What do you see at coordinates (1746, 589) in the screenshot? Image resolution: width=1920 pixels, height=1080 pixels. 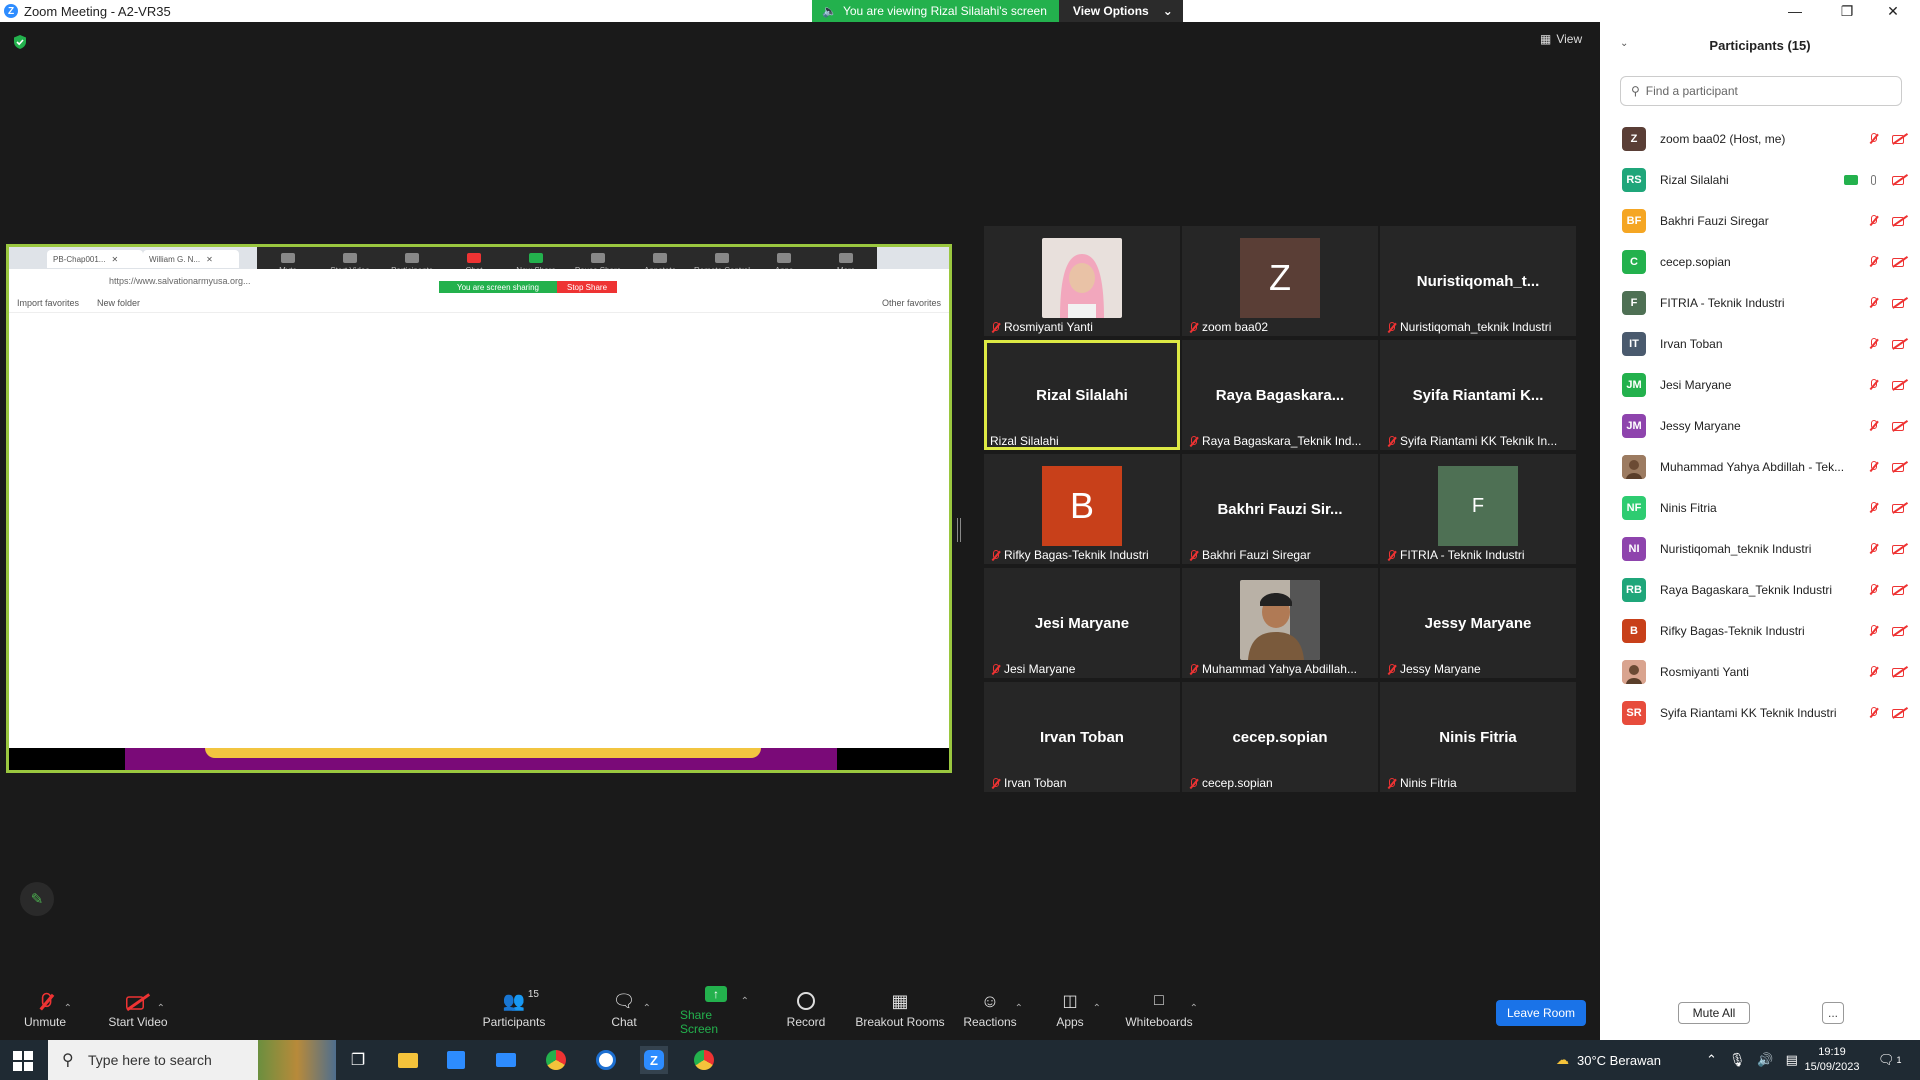 I see `participant-name: Raya Bagaskara_Teknik Industri` at bounding box center [1746, 589].